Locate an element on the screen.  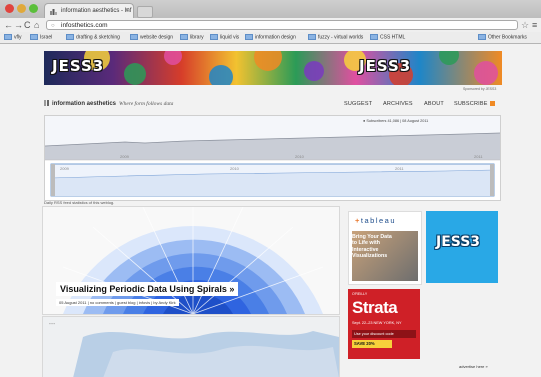
bookmark-item: information design is located at coordinates (270, 37).